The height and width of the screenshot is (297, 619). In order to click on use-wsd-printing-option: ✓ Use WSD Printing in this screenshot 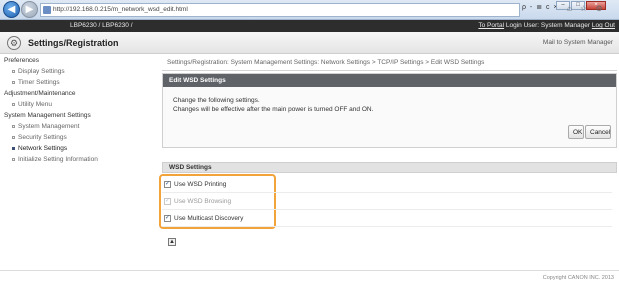, I will do `click(387, 184)`.